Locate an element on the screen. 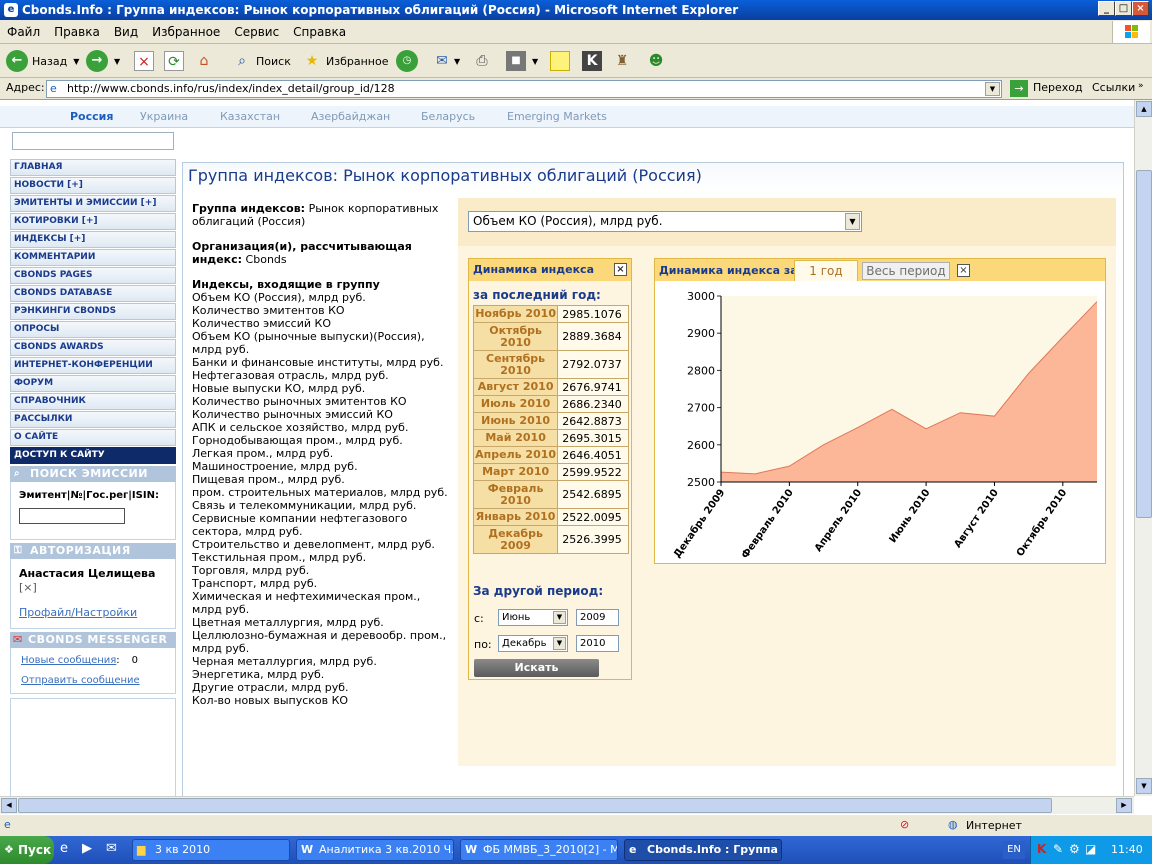  vertical-scrollbar: ▲ ▼ is located at coordinates (1143, 448).